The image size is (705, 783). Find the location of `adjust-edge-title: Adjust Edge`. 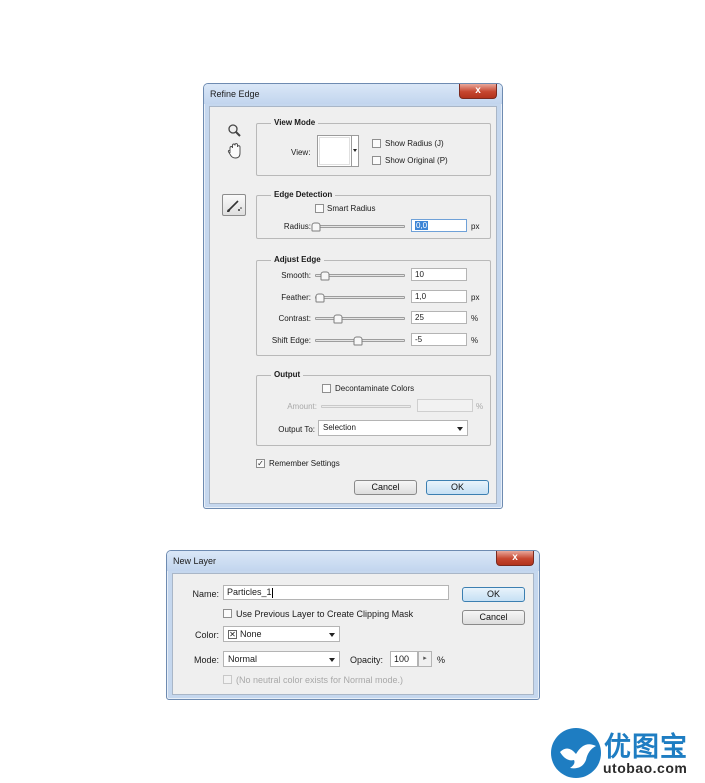

adjust-edge-title: Adjust Edge is located at coordinates (297, 260).